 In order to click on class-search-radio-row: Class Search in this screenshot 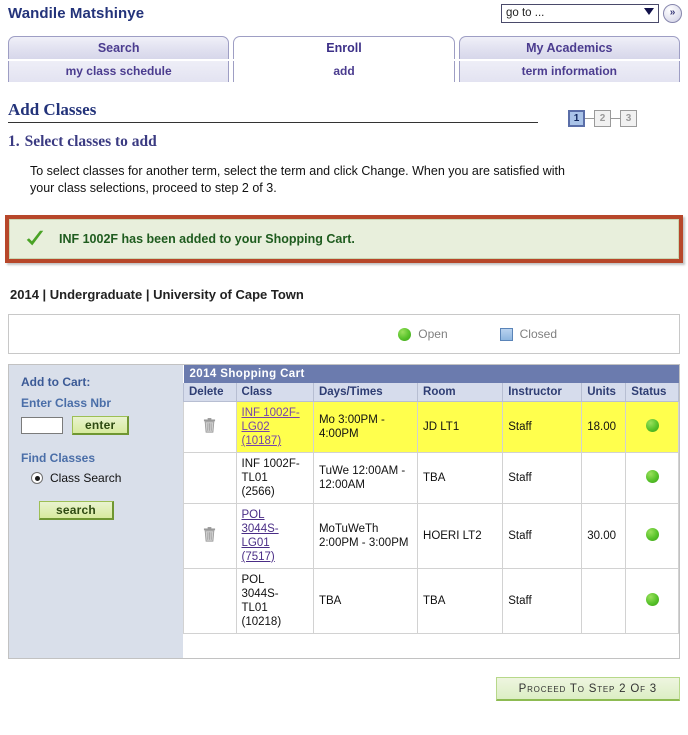, I will do `click(107, 478)`.